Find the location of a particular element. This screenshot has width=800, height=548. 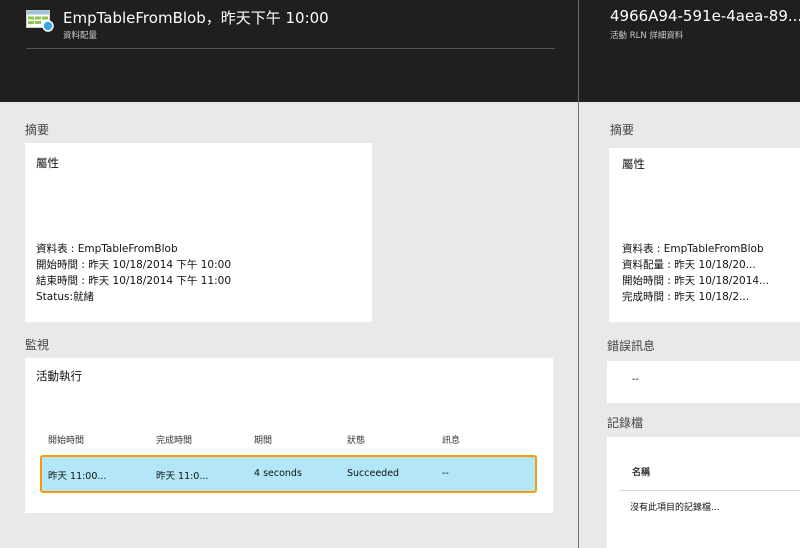

errors-section-label: 錯誤訊息 is located at coordinates (631, 346).